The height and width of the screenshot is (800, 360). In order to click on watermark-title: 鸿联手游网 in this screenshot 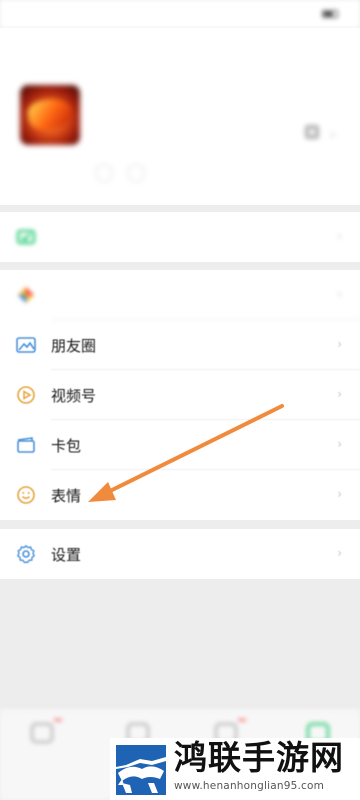, I will do `click(259, 757)`.